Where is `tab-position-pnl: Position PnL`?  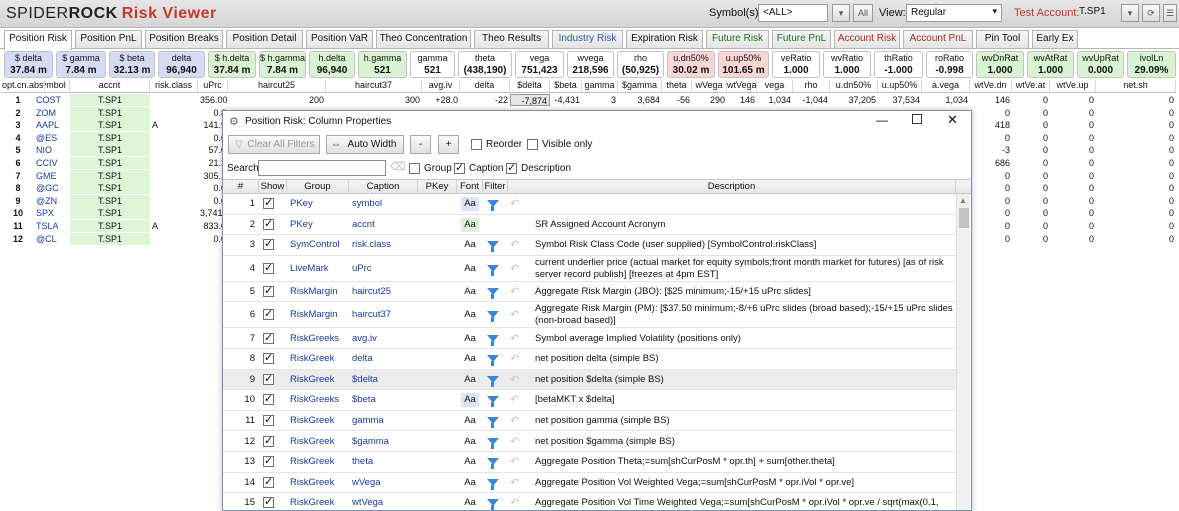 tab-position-pnl: Position PnL is located at coordinates (108, 39).